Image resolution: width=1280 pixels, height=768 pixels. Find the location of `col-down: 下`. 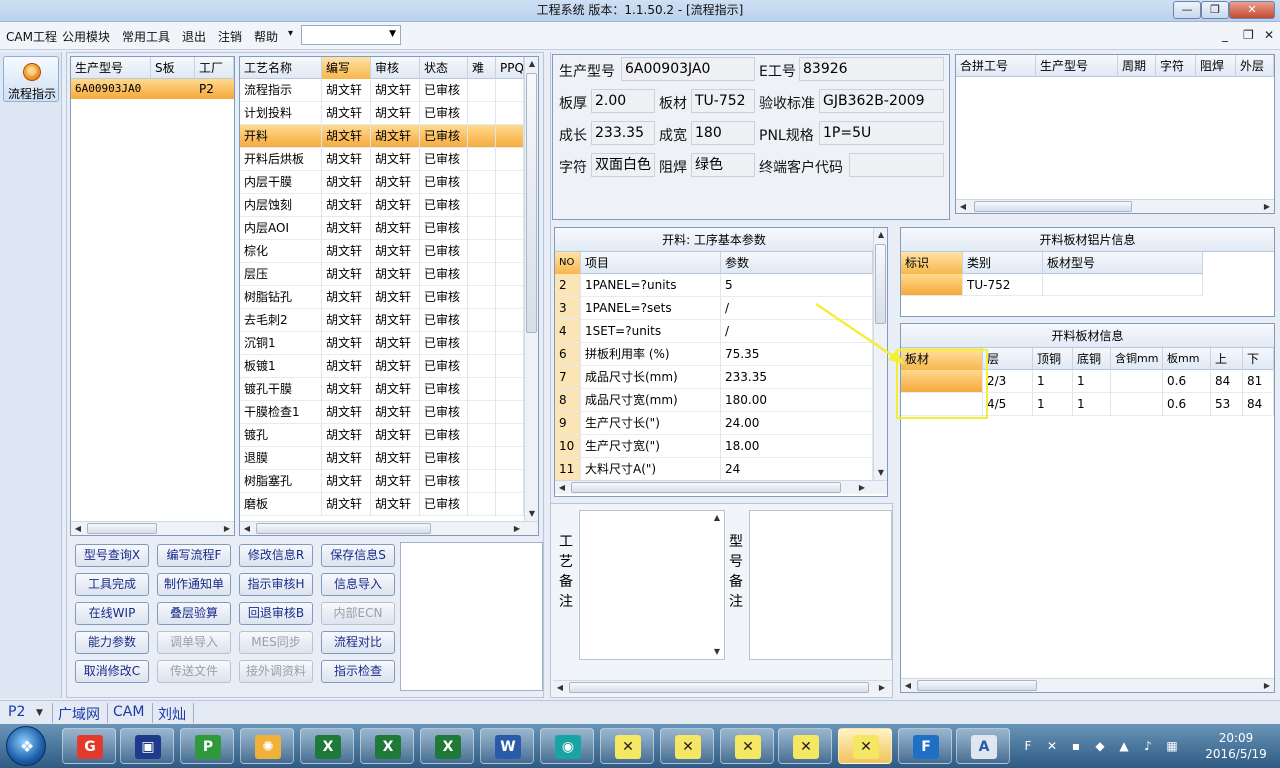

col-down: 下 is located at coordinates (1258, 359).